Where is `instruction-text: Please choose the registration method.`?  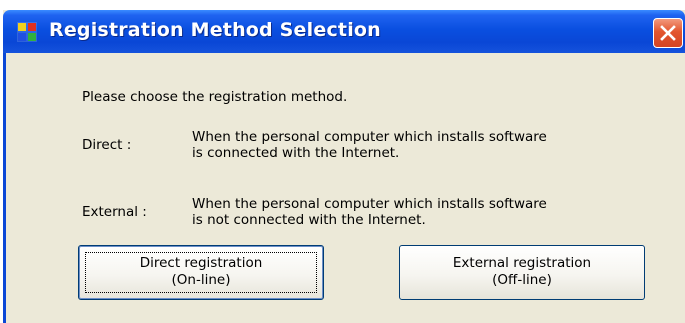 instruction-text: Please choose the registration method. is located at coordinates (215, 97).